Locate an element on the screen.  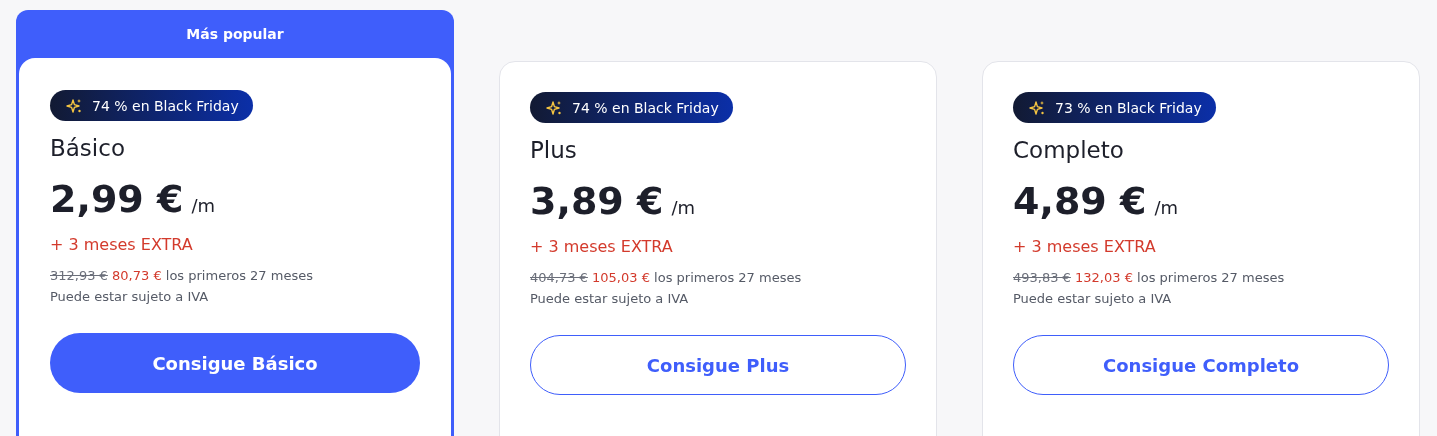
plan-name: Básico is located at coordinates (88, 148).